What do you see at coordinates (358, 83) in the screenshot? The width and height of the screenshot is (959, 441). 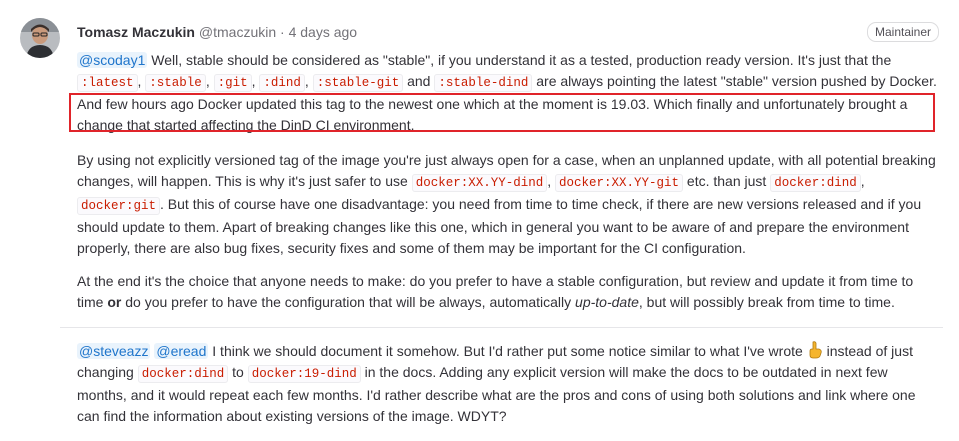 I see `inline-code: :stable-git` at bounding box center [358, 83].